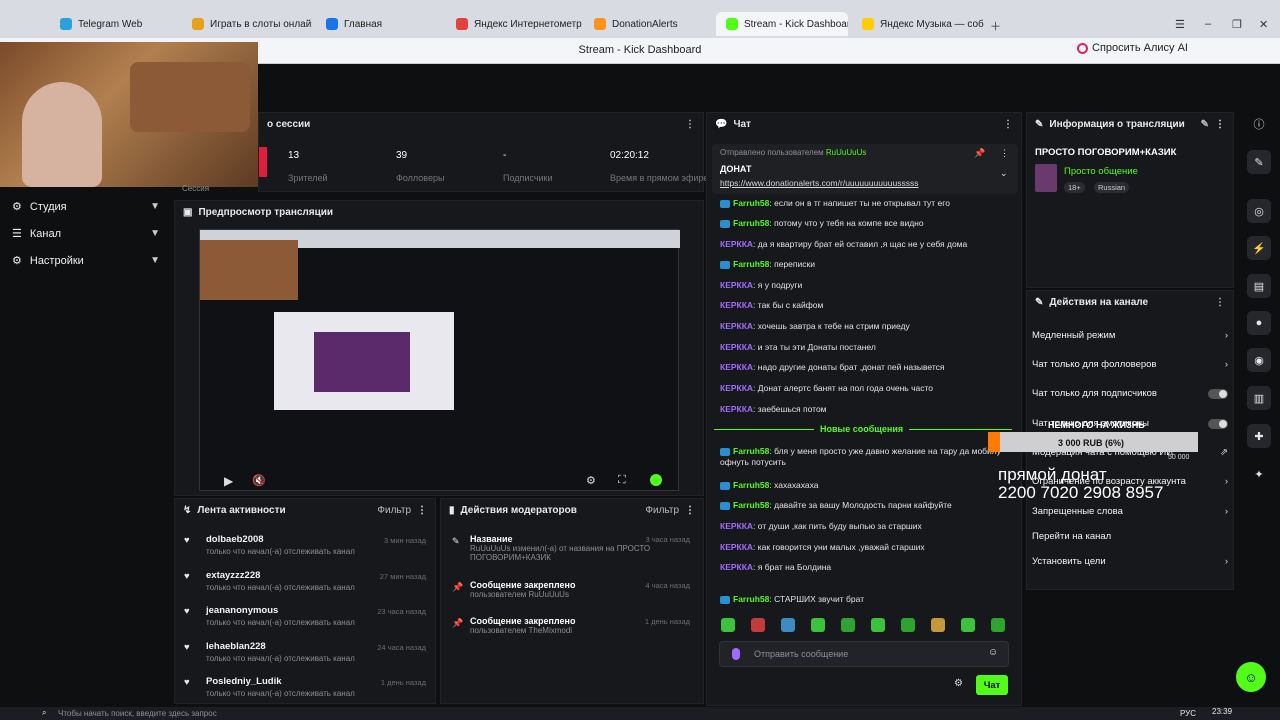 The height and width of the screenshot is (720, 1280). What do you see at coordinates (1251, 677) in the screenshot?
I see `support-chat-button: ☺` at bounding box center [1251, 677].